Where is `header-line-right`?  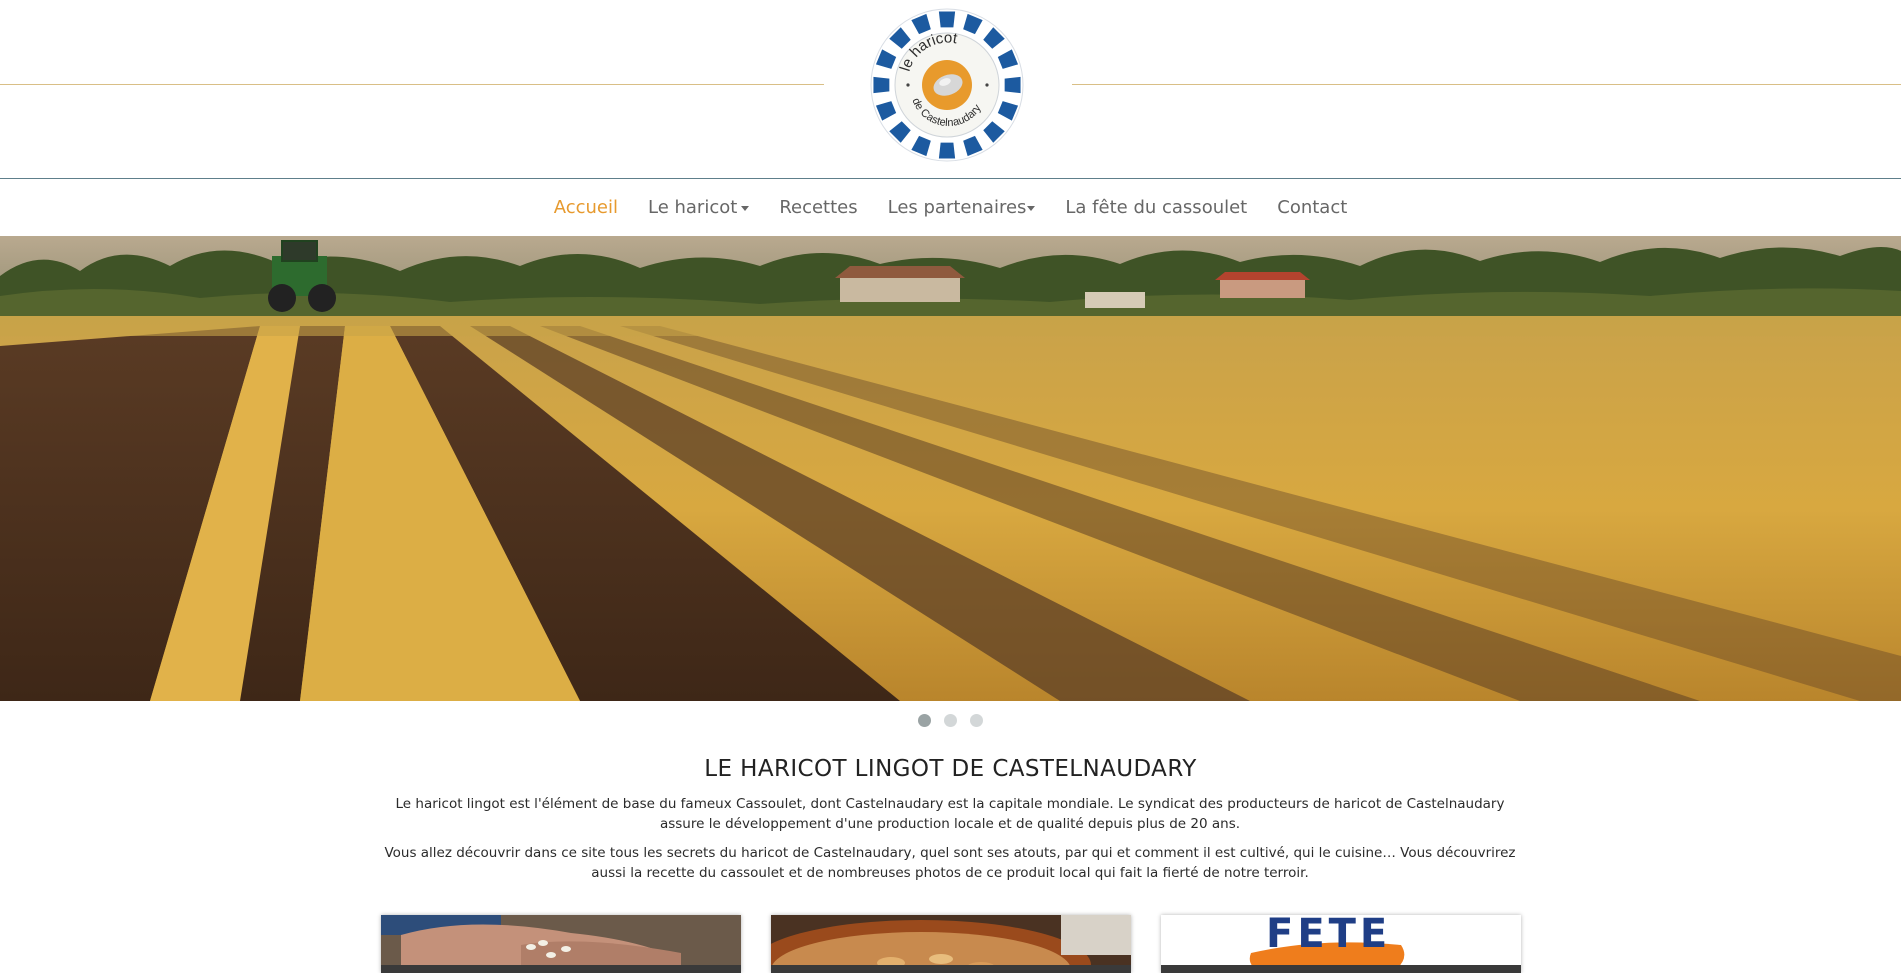
header-line-right is located at coordinates (1486, 84).